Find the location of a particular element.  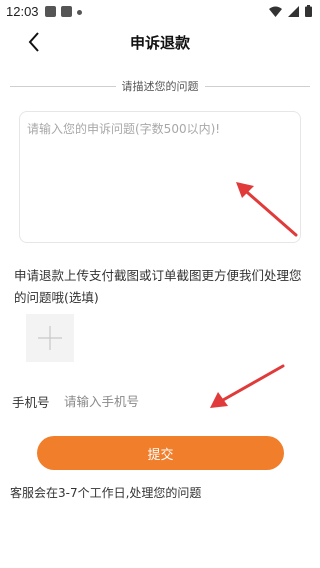

status-bar: 12:03 is located at coordinates (160, 11).